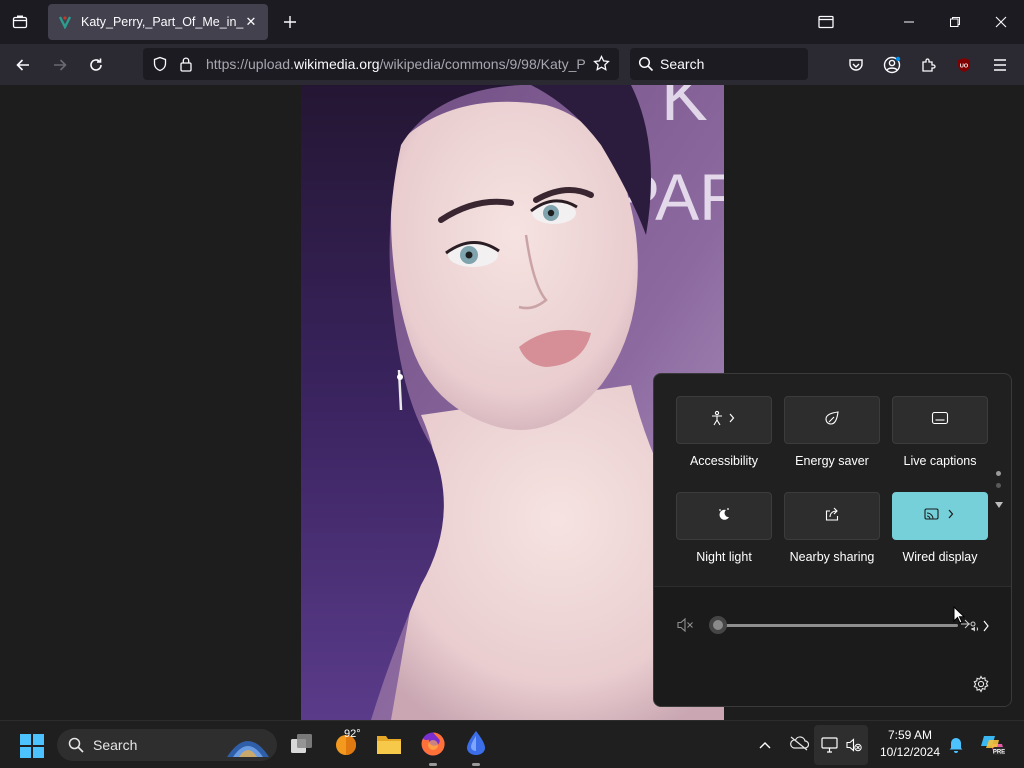 The height and width of the screenshot is (768, 1024). Describe the element at coordinates (999, 753) in the screenshot. I see `svg-text: PRE` at that location.